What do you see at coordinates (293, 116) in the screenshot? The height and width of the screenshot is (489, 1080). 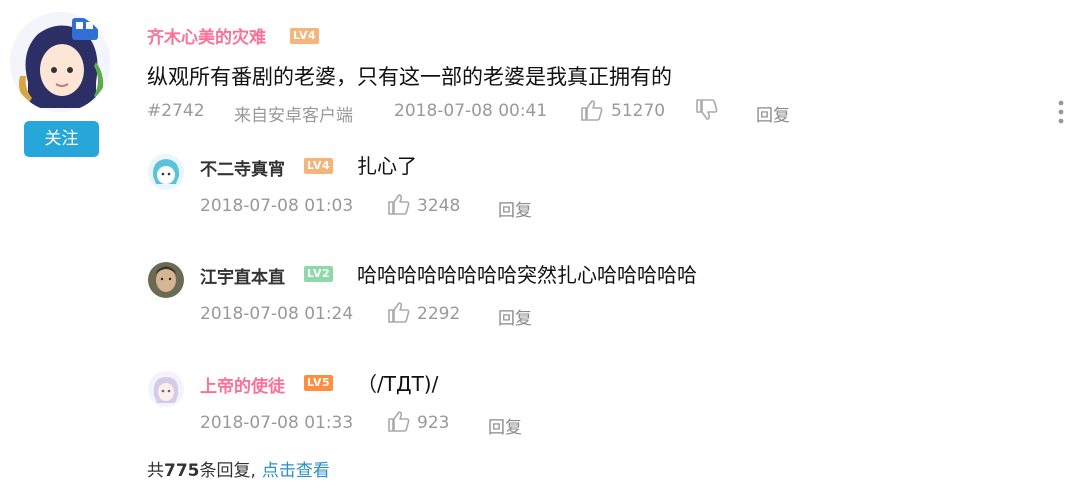 I see `comment-source: 来自安卓客户端` at bounding box center [293, 116].